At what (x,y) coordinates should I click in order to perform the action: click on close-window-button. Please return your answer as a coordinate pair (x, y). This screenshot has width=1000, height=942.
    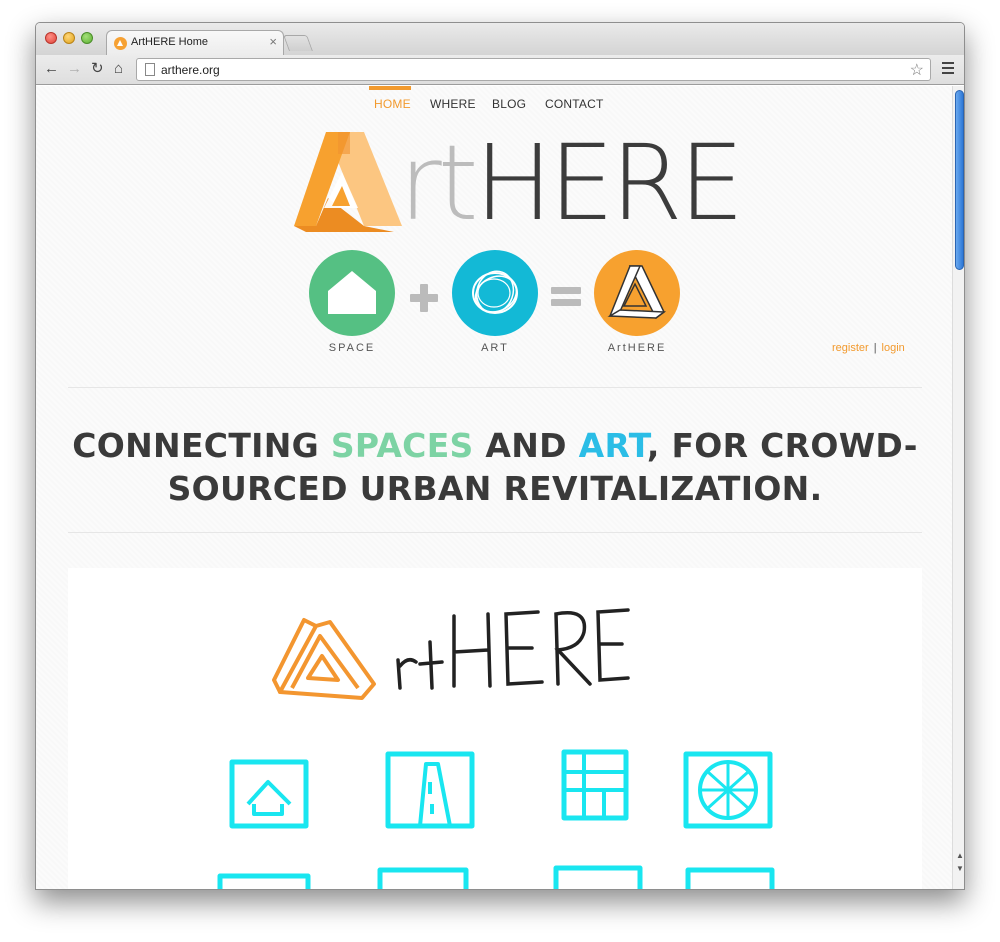
    Looking at the image, I should click on (51, 38).